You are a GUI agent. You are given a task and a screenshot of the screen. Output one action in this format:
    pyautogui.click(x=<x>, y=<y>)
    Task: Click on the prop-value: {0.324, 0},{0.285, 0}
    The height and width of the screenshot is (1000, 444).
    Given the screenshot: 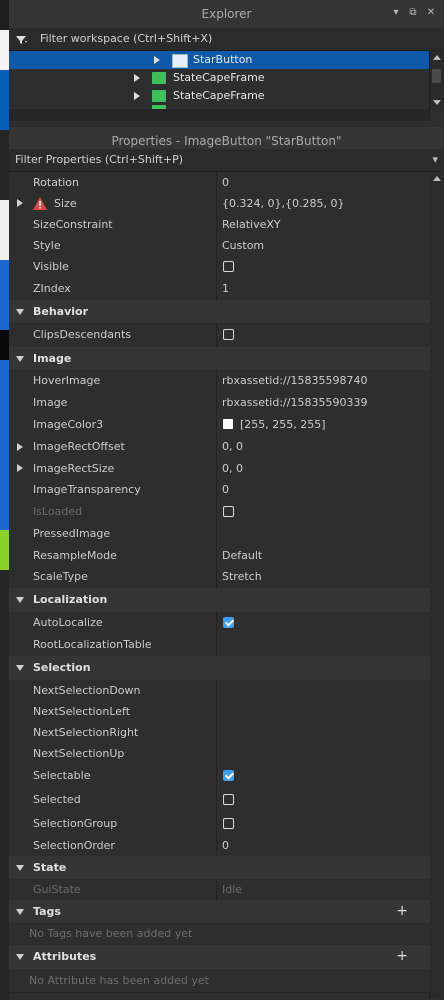 What is the action you would take?
    pyautogui.click(x=283, y=203)
    